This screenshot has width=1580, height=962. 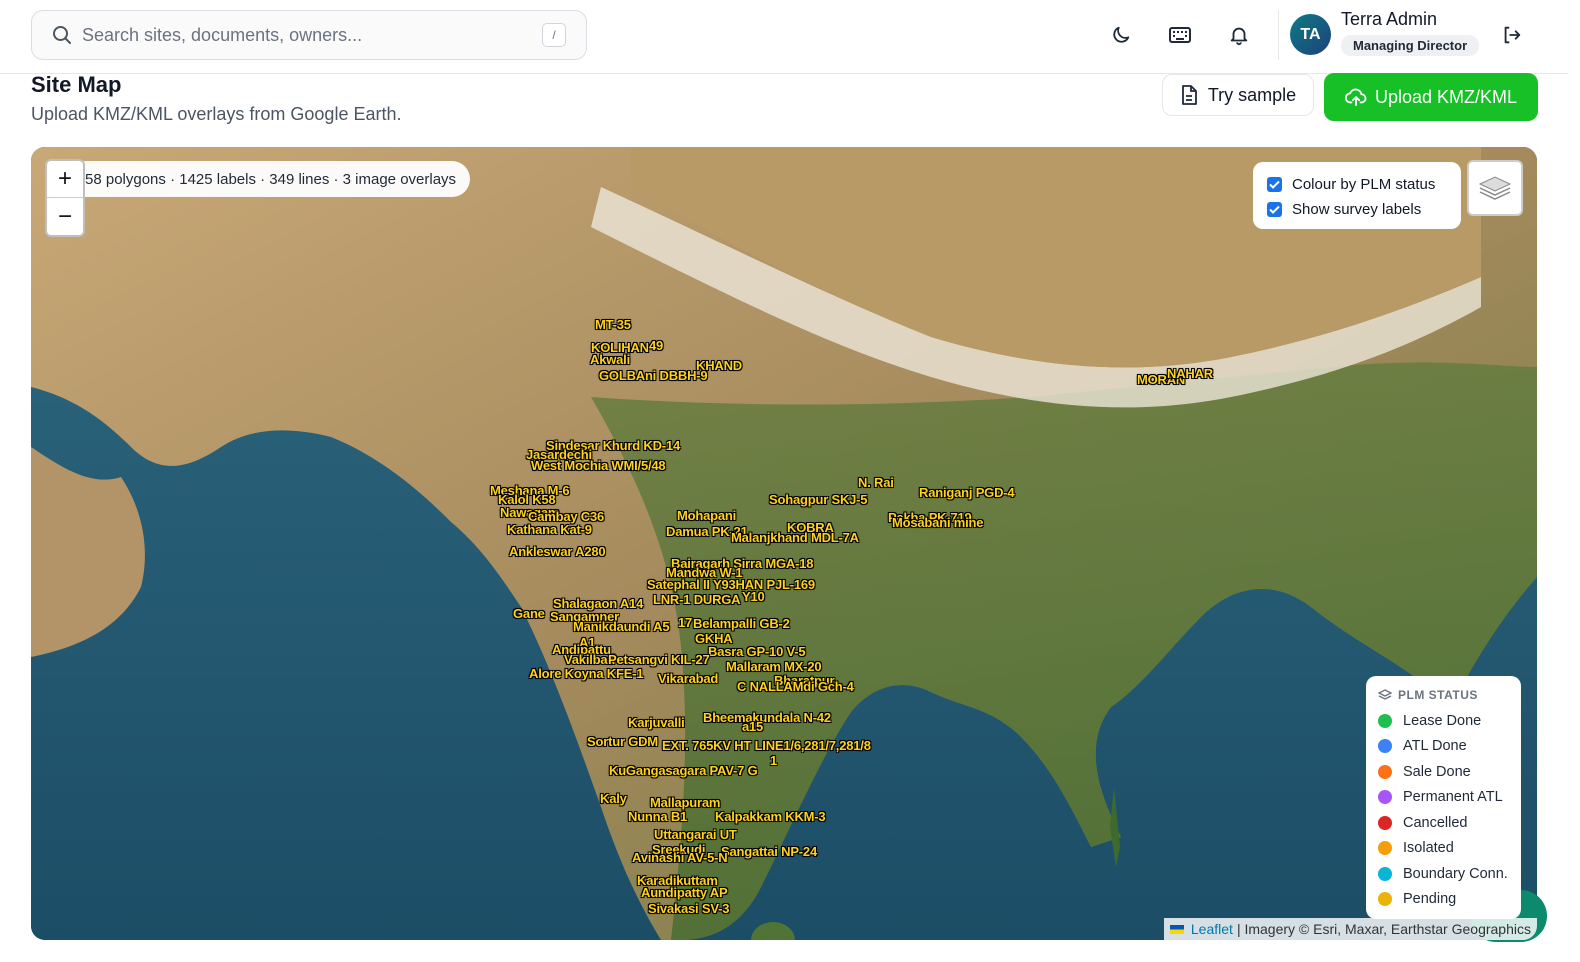 What do you see at coordinates (1438, 695) in the screenshot?
I see `legend-title: PLM STATUS` at bounding box center [1438, 695].